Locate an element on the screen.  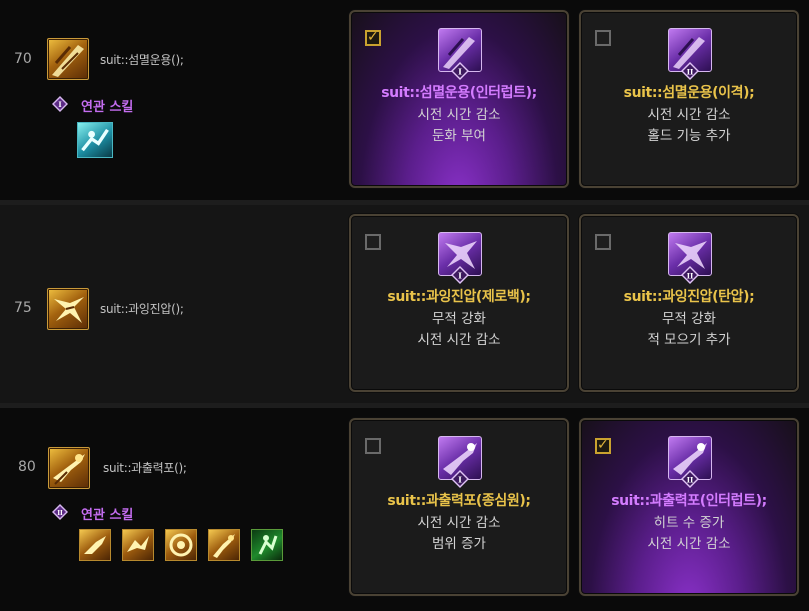
skill-icon-overload-cannon is located at coordinates (69, 468).